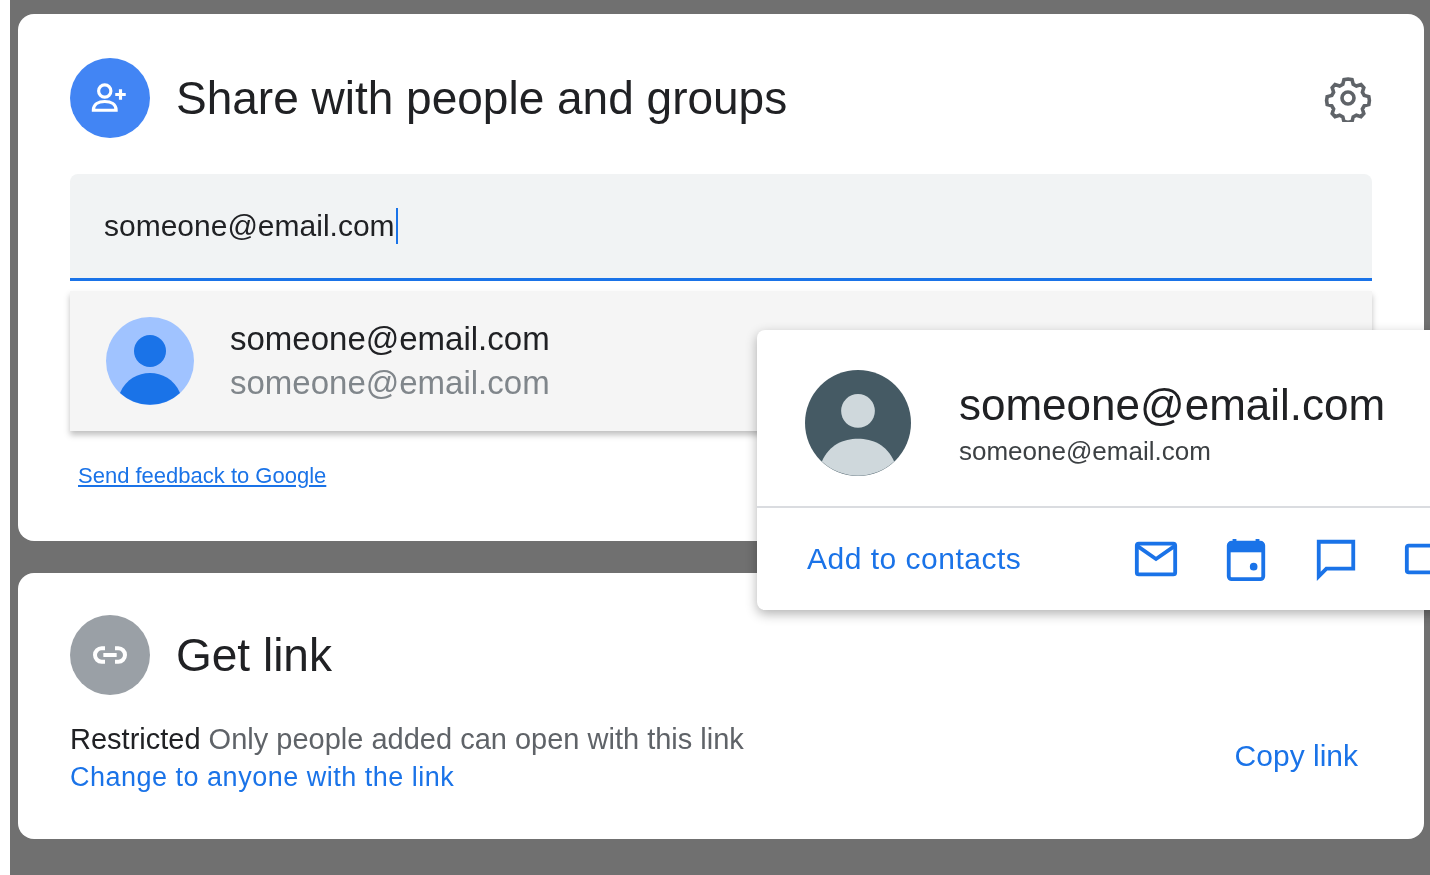 The image size is (1430, 875). What do you see at coordinates (1348, 98) in the screenshot?
I see `settings-icon` at bounding box center [1348, 98].